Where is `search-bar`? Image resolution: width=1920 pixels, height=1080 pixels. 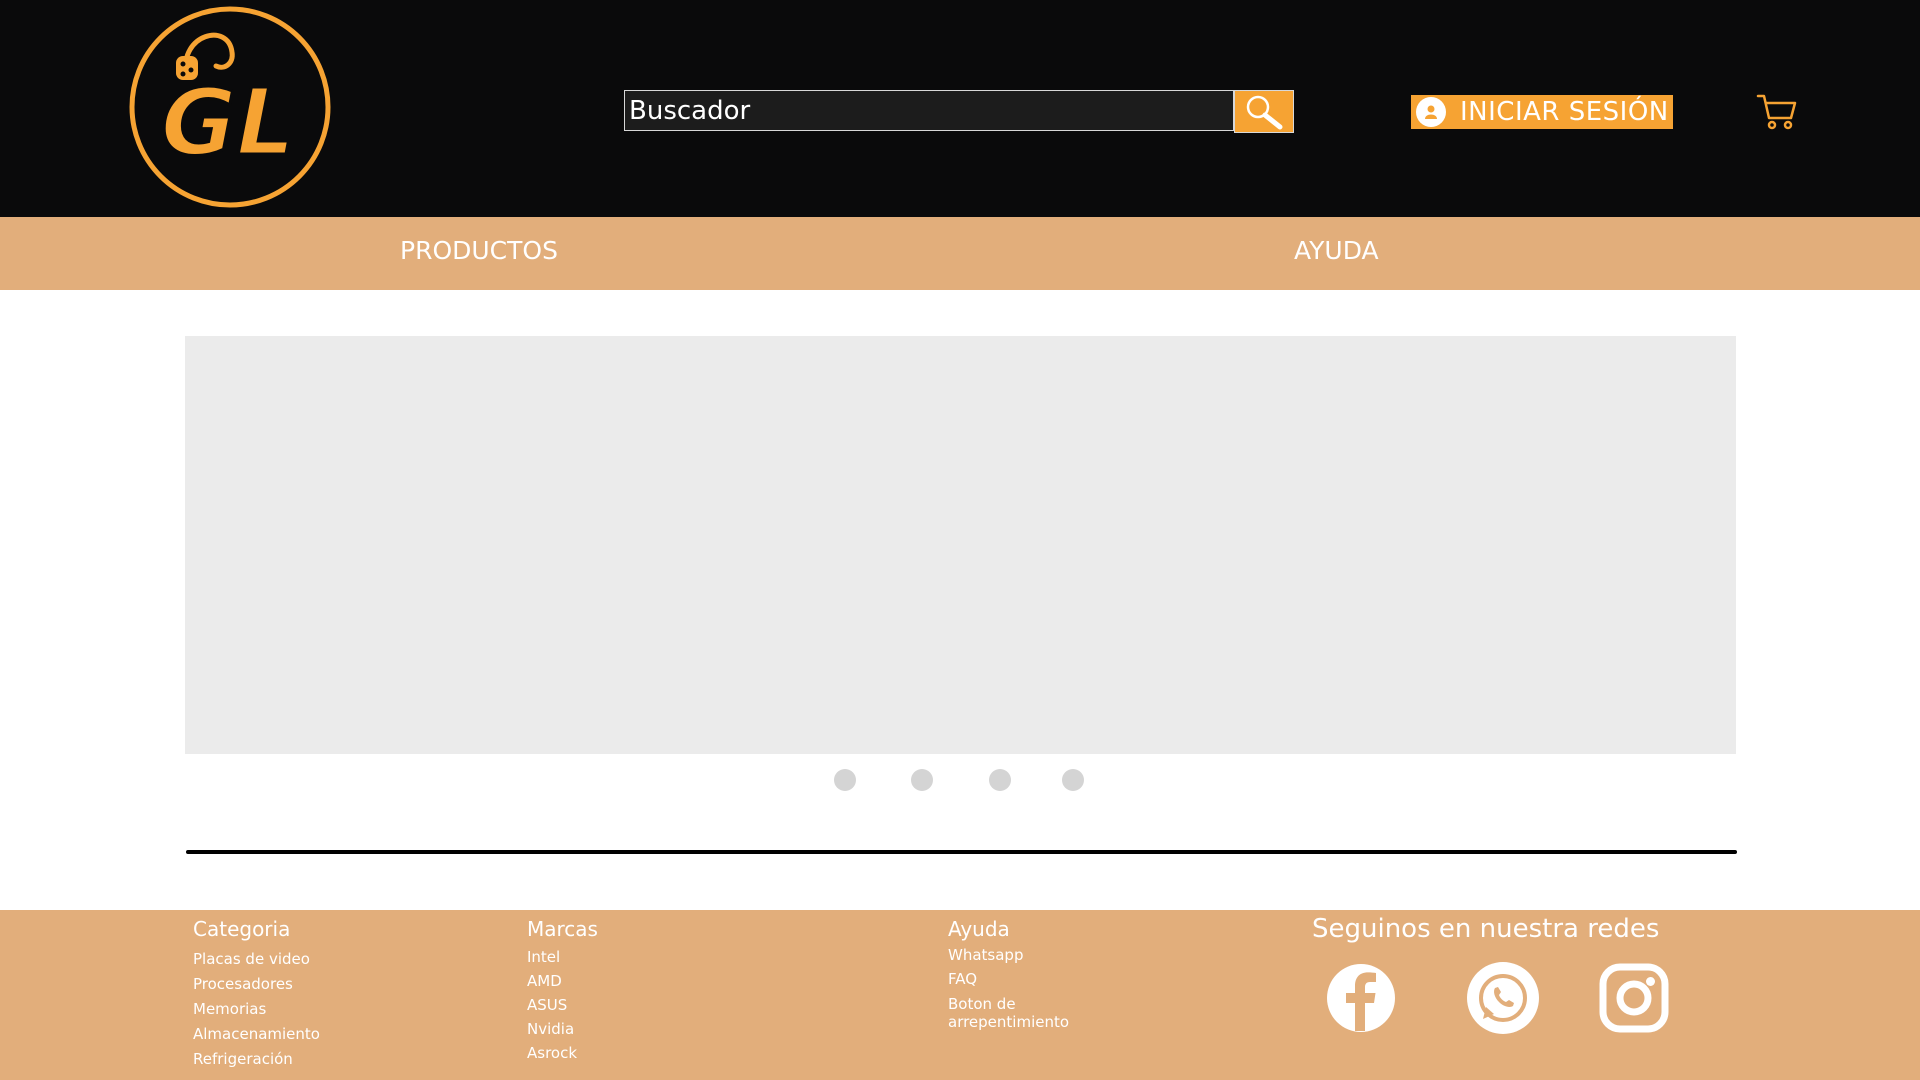
search-bar is located at coordinates (959, 111).